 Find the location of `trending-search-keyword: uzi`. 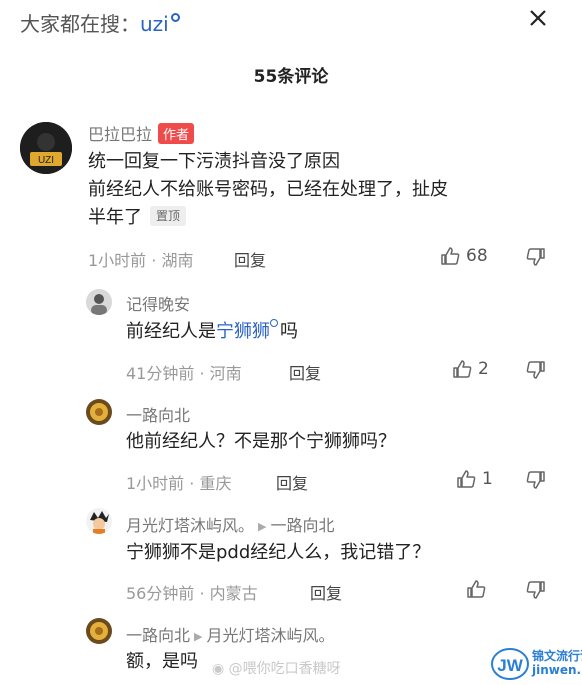

trending-search-keyword: uzi is located at coordinates (154, 24).